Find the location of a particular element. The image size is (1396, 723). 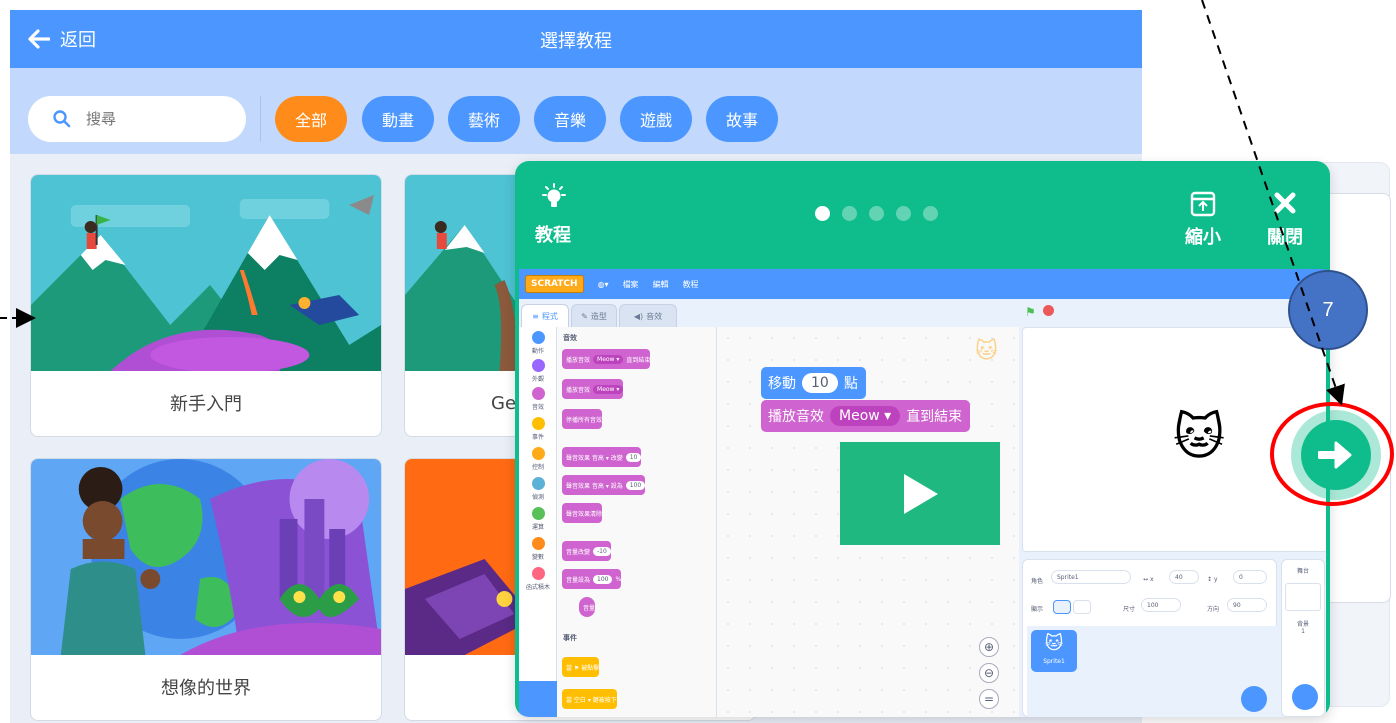

block-categories: 動作 外觀 音效 事件 控制 偵測 運算 變數 函式積木 is located at coordinates (538, 522).